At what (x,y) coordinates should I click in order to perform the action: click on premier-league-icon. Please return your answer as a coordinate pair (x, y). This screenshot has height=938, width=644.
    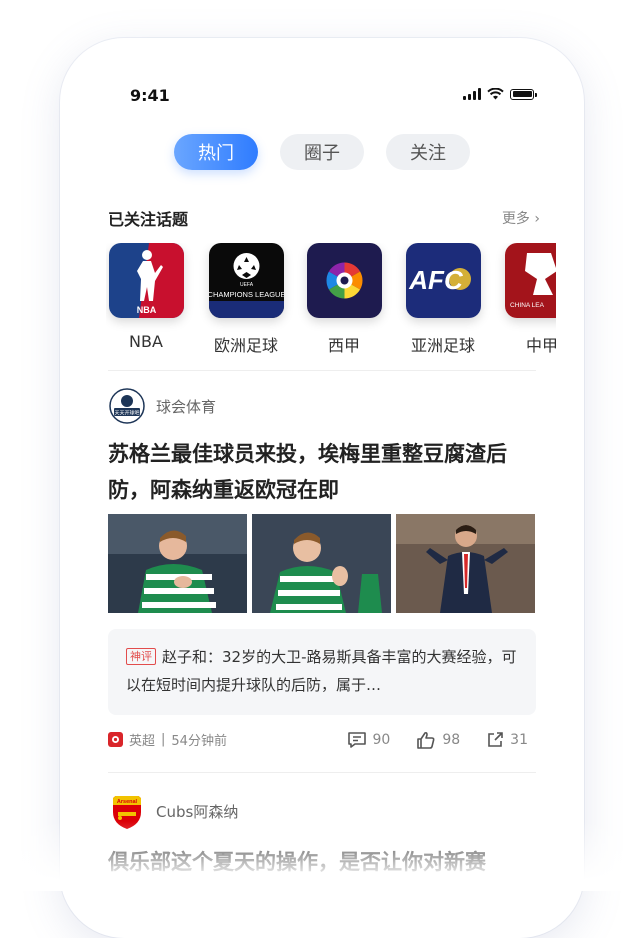
    Looking at the image, I should click on (115, 739).